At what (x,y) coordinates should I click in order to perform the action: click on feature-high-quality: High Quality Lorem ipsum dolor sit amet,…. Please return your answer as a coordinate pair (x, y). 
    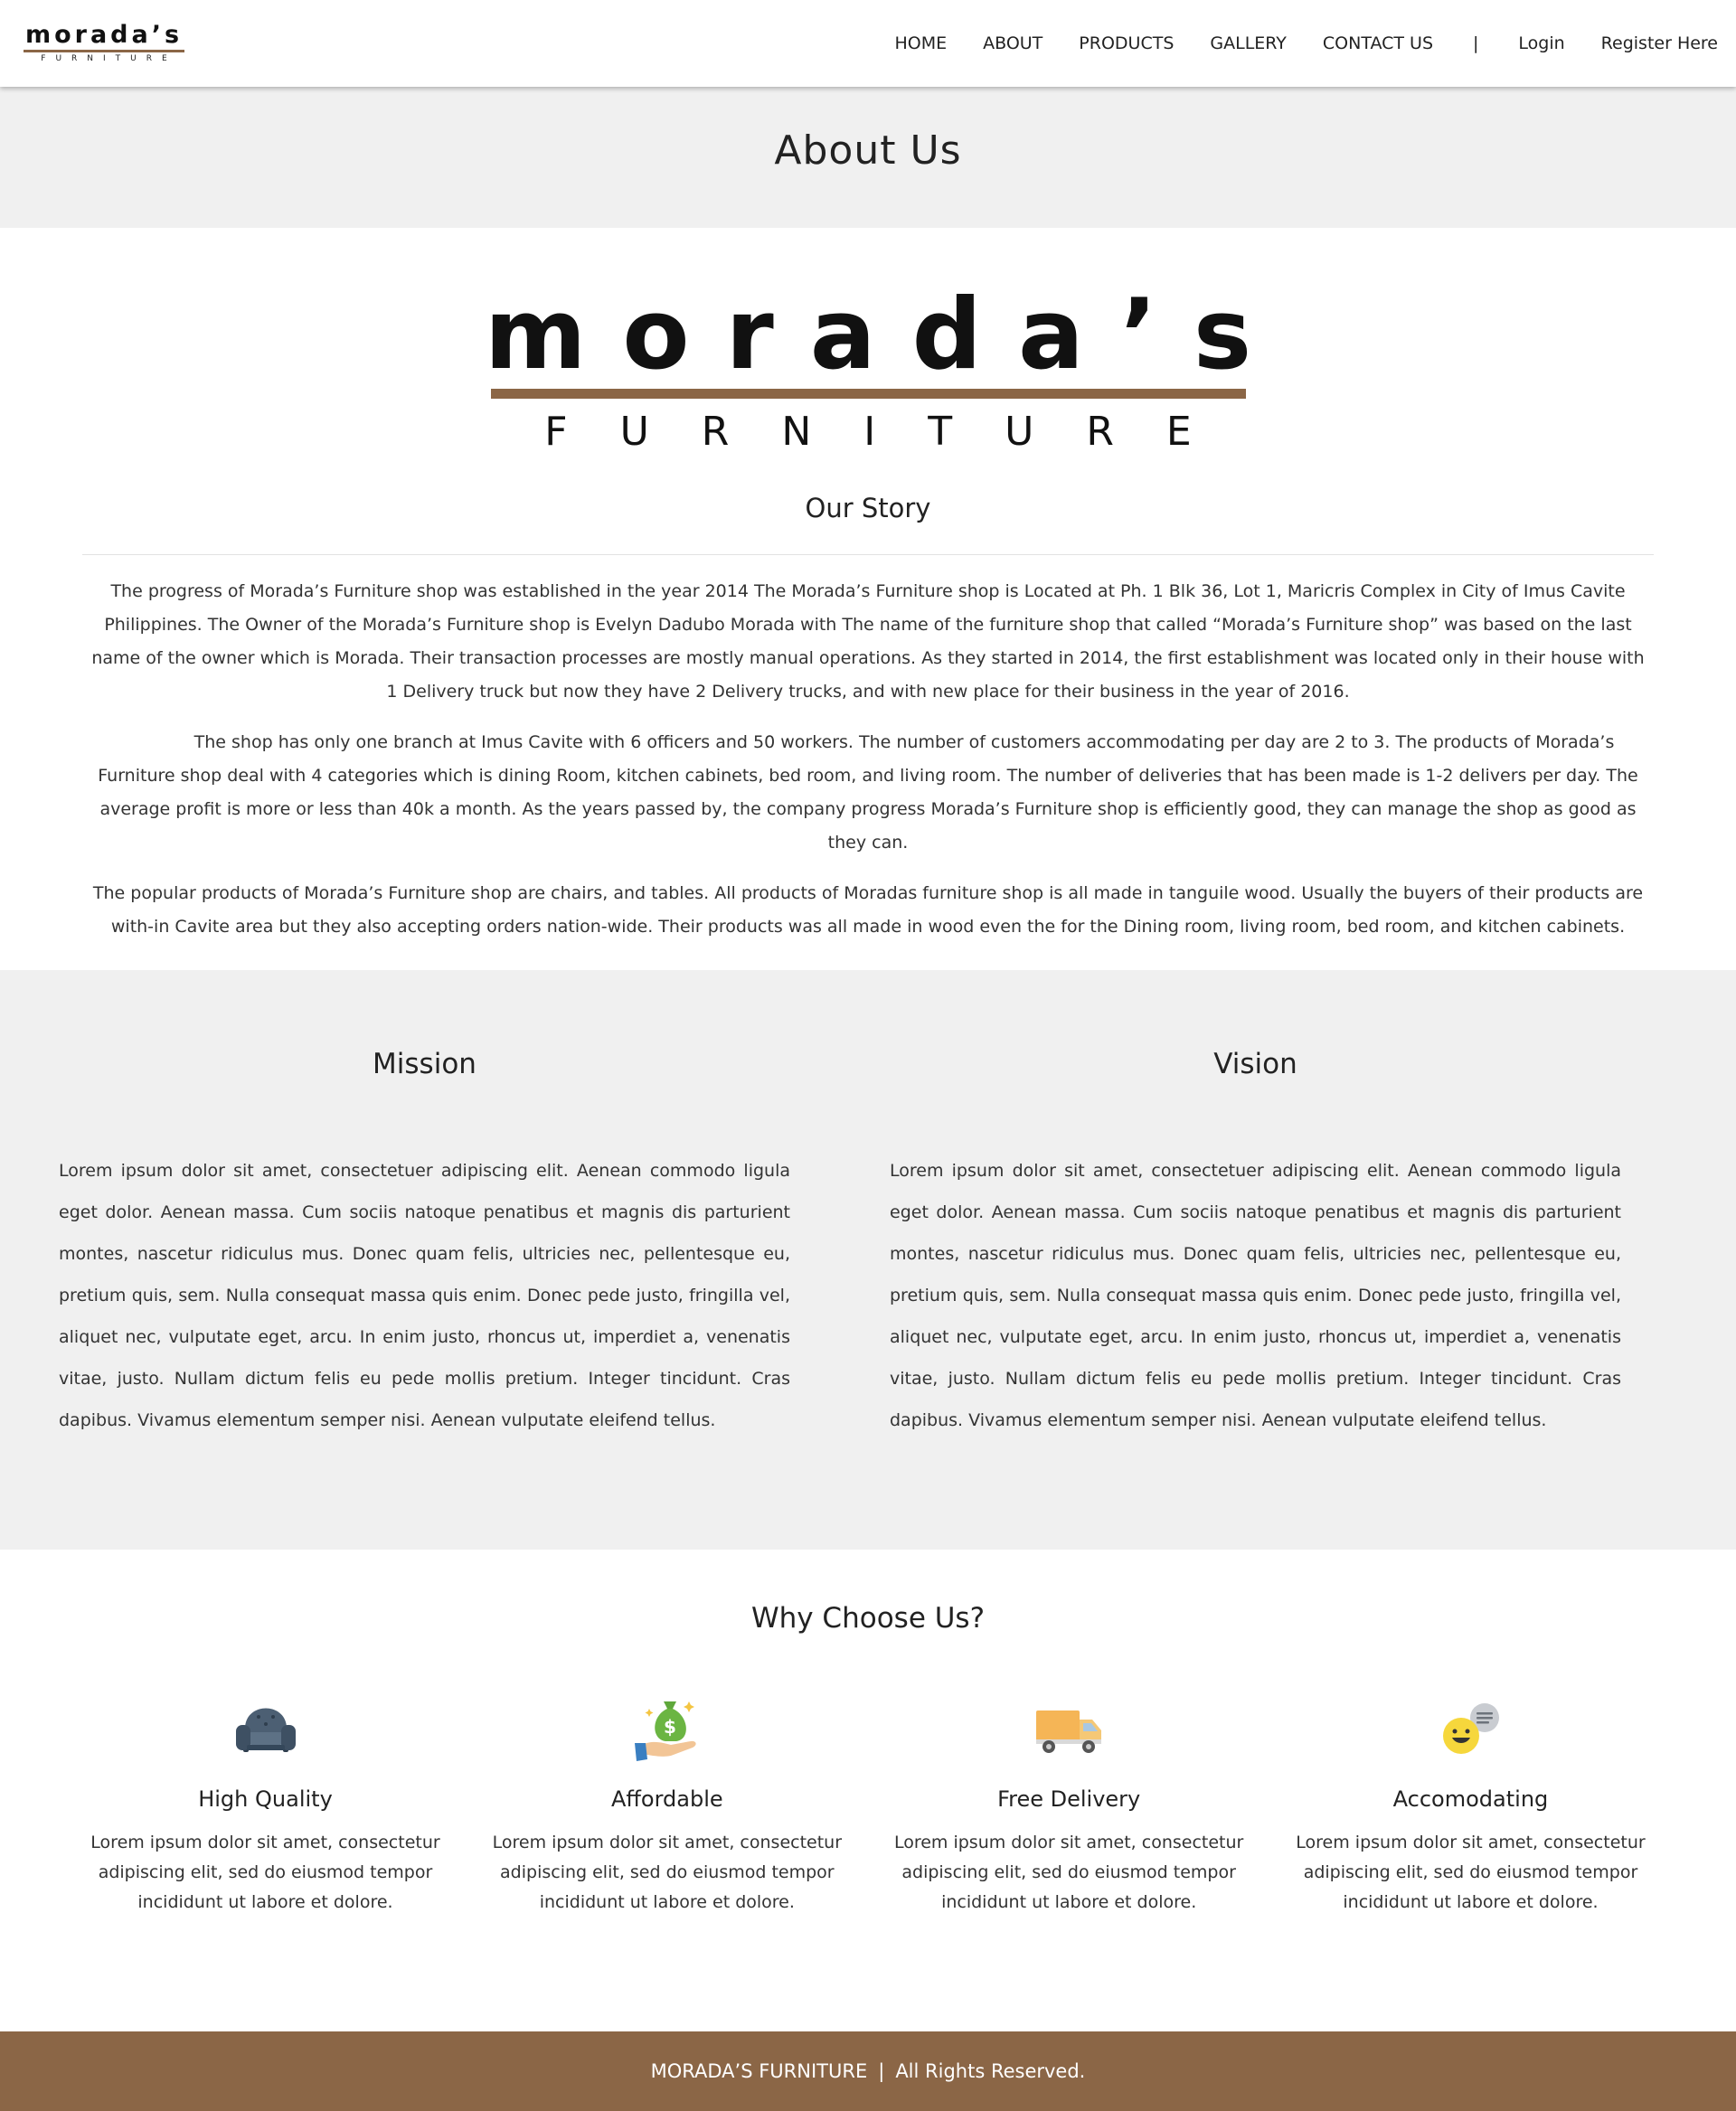
    Looking at the image, I should click on (265, 1805).